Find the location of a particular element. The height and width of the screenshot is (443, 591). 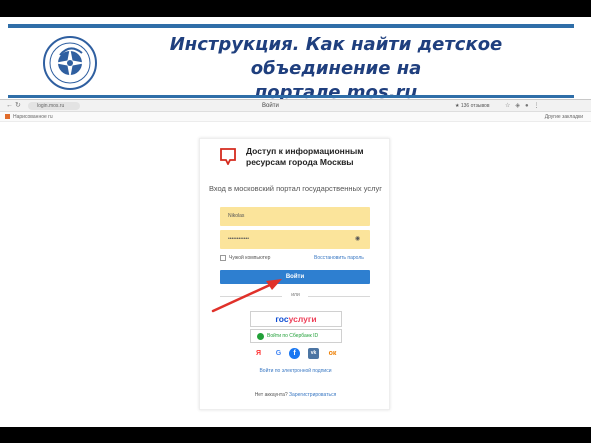

url-text: login.mos.ru is located at coordinates (51, 106).